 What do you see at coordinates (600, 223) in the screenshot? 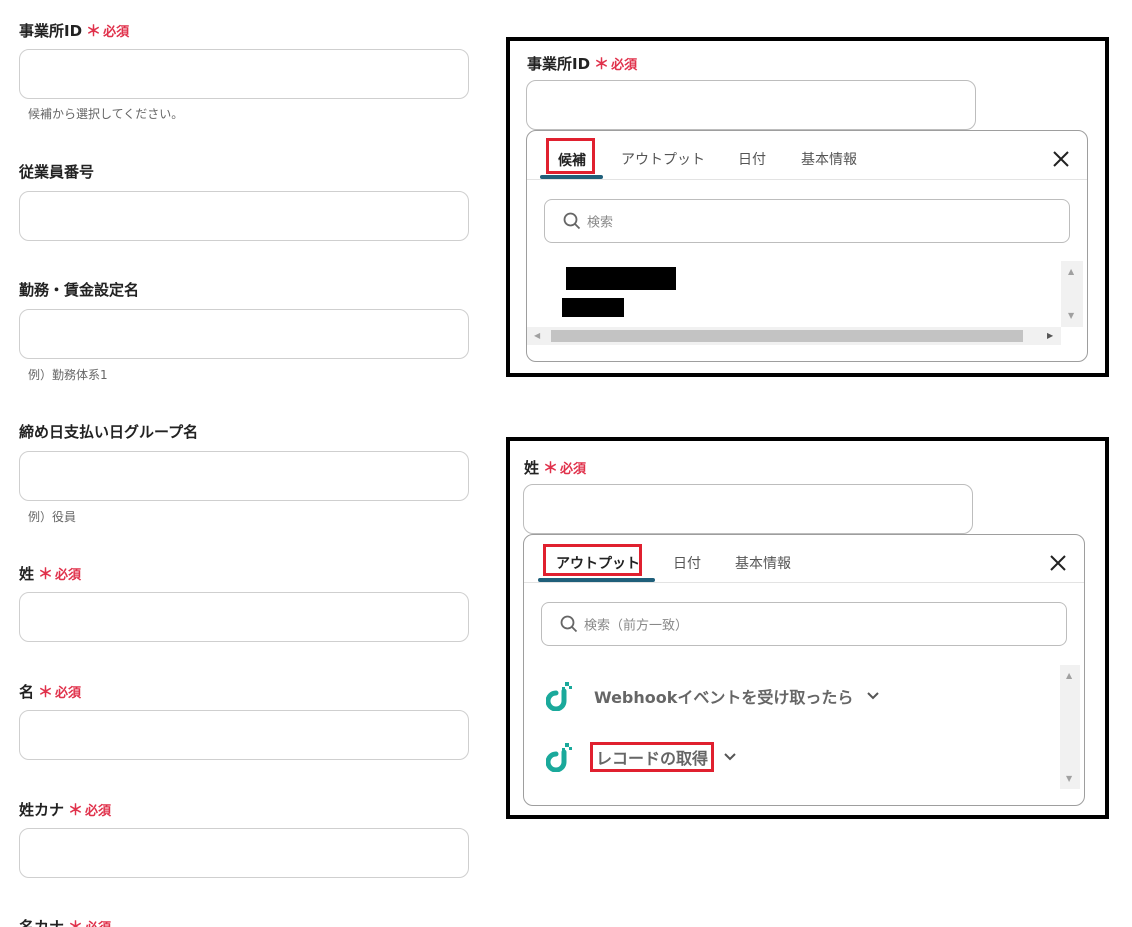
I see `search-placeholder: 検索` at bounding box center [600, 223].